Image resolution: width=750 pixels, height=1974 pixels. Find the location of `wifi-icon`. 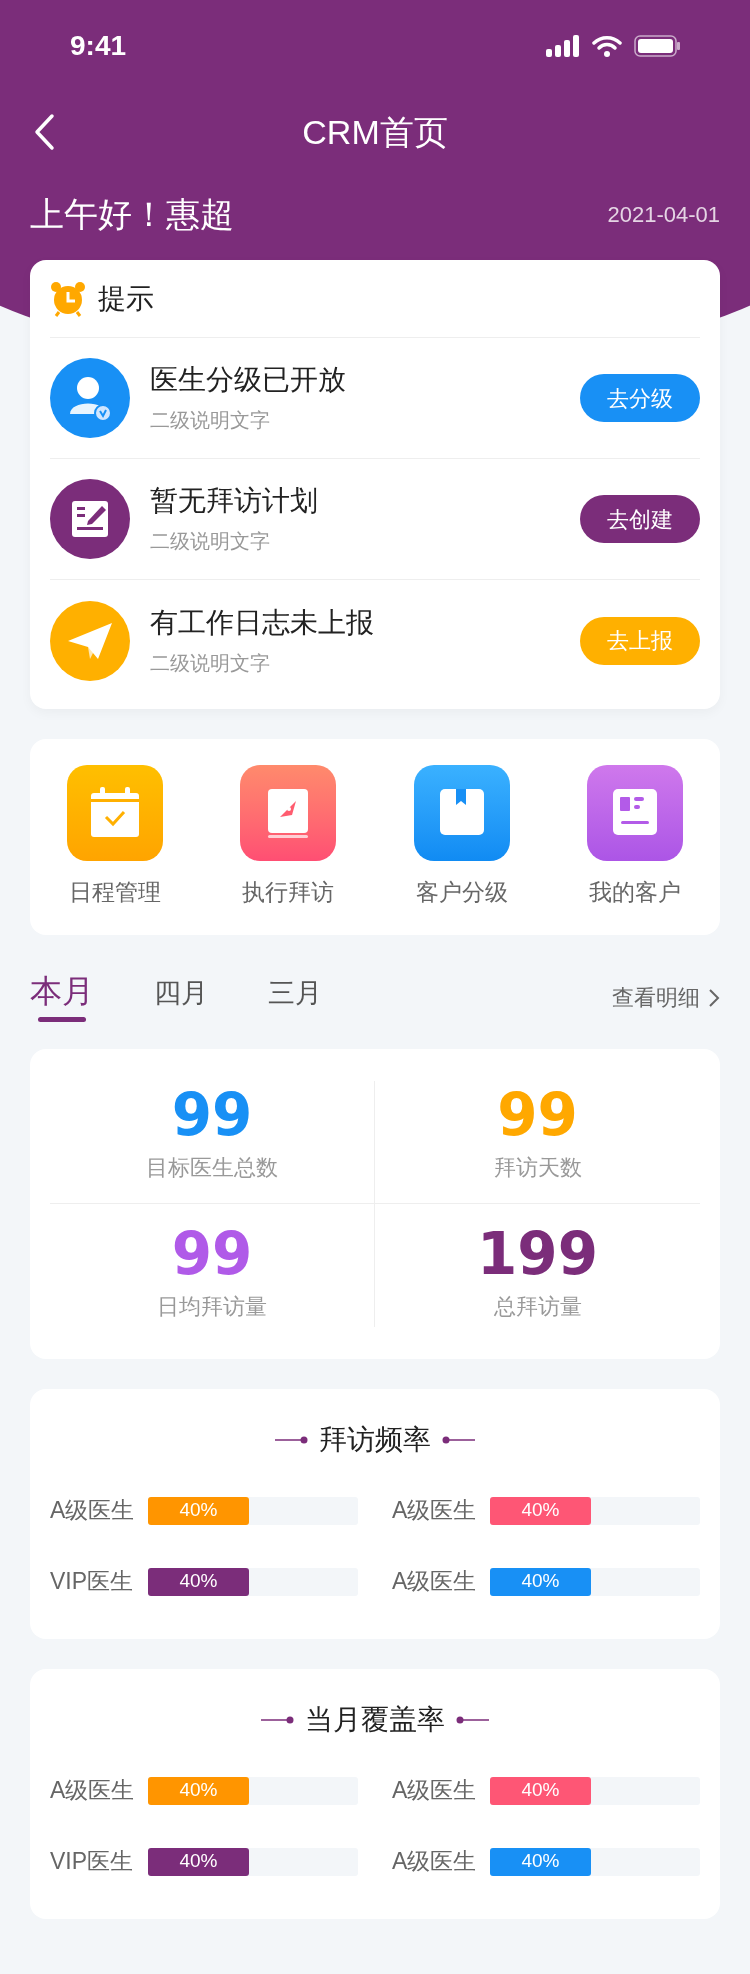

wifi-icon is located at coordinates (607, 46).